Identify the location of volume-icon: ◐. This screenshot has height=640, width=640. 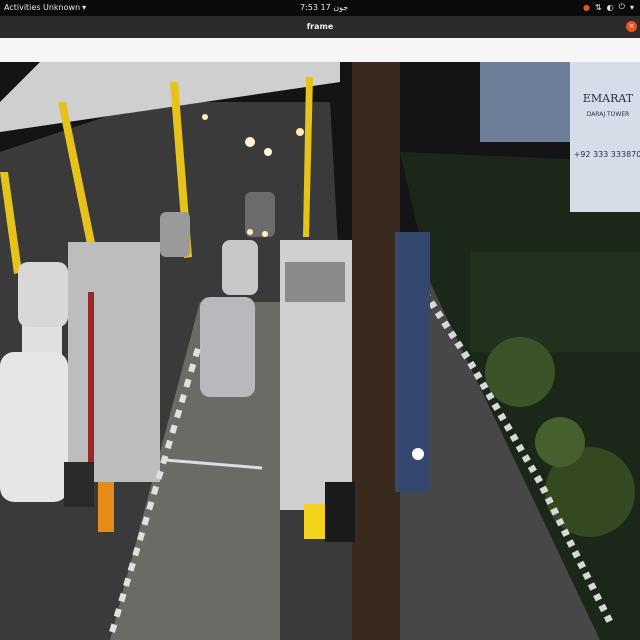
(610, 7).